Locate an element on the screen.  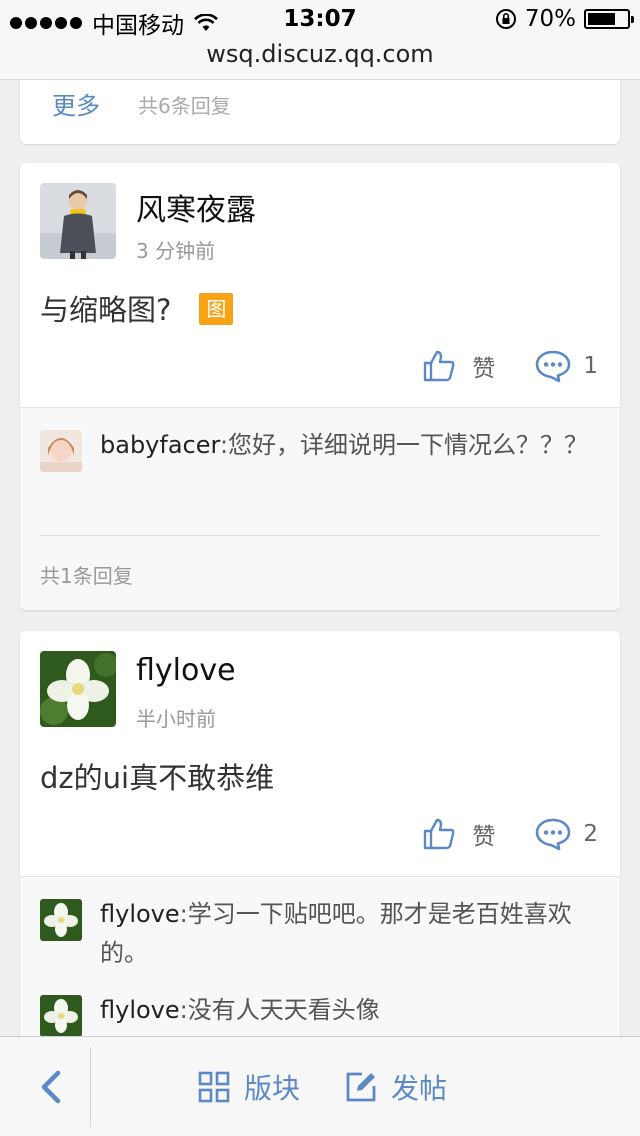
new-post-button: 发帖 is located at coordinates (396, 1087).